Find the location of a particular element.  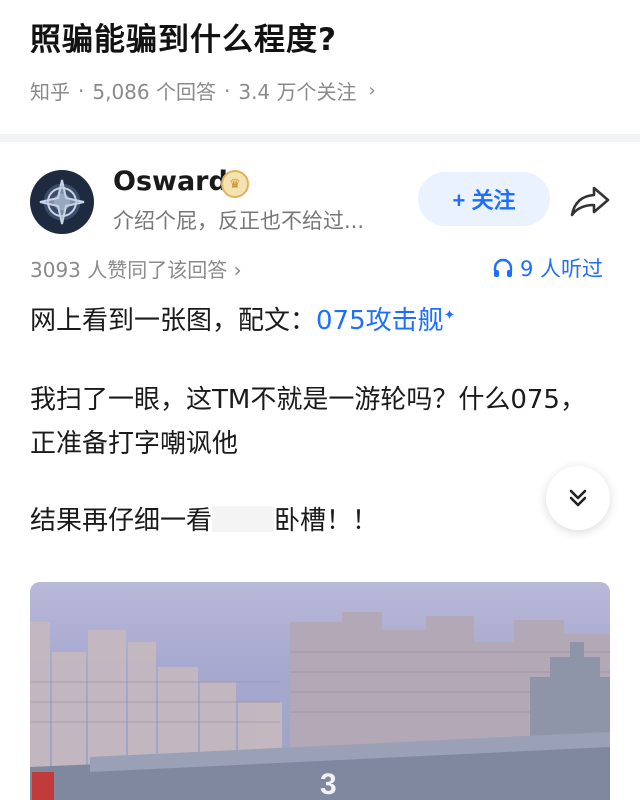

sparkle-icon: ✦ is located at coordinates (449, 315).